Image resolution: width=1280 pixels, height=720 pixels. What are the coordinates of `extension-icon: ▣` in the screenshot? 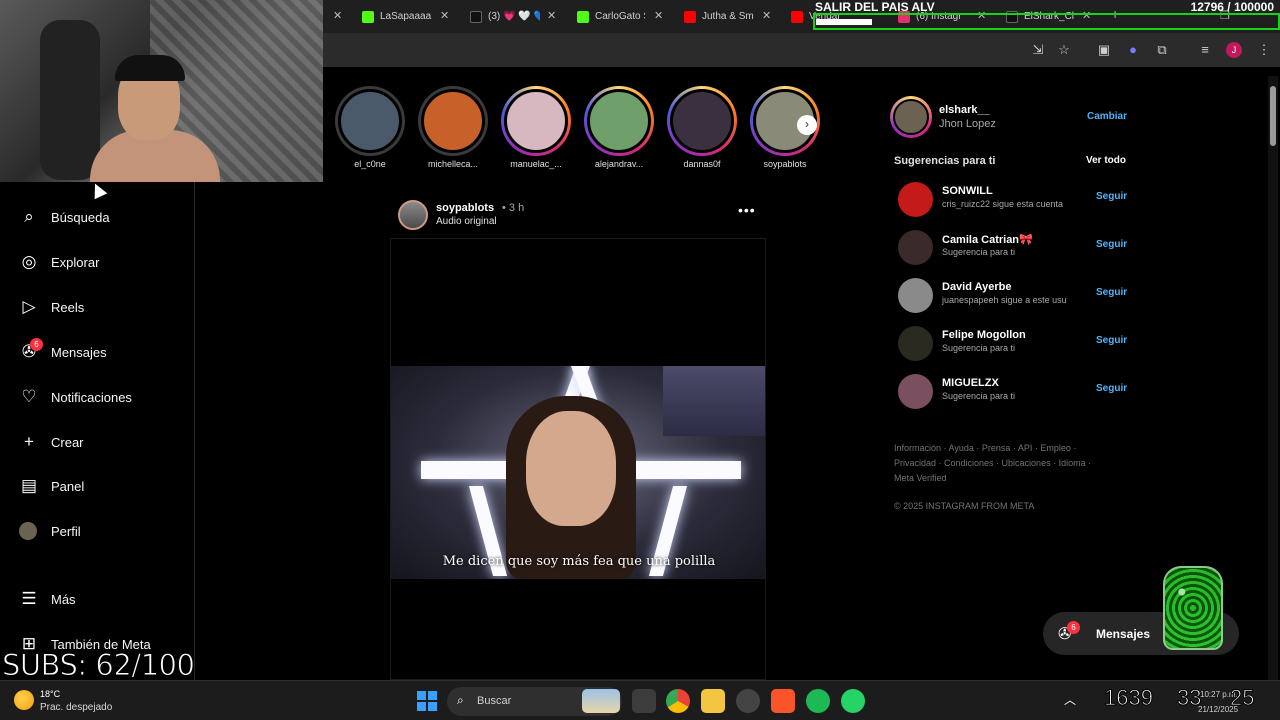 It's located at (1104, 50).